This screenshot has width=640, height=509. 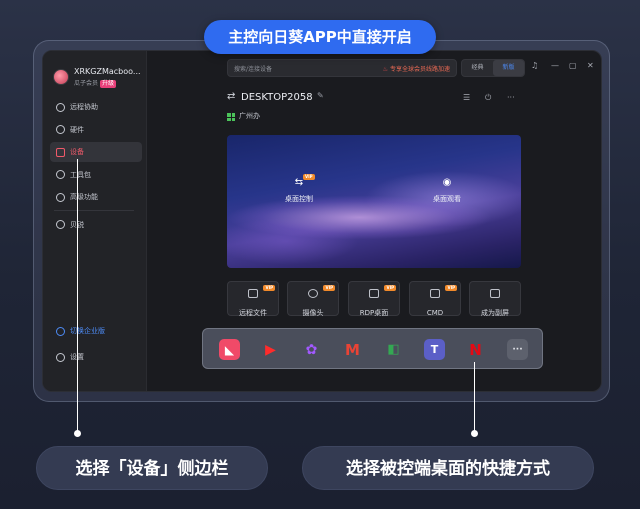 I want to click on meet-app-icon: ◧, so click(x=393, y=349).